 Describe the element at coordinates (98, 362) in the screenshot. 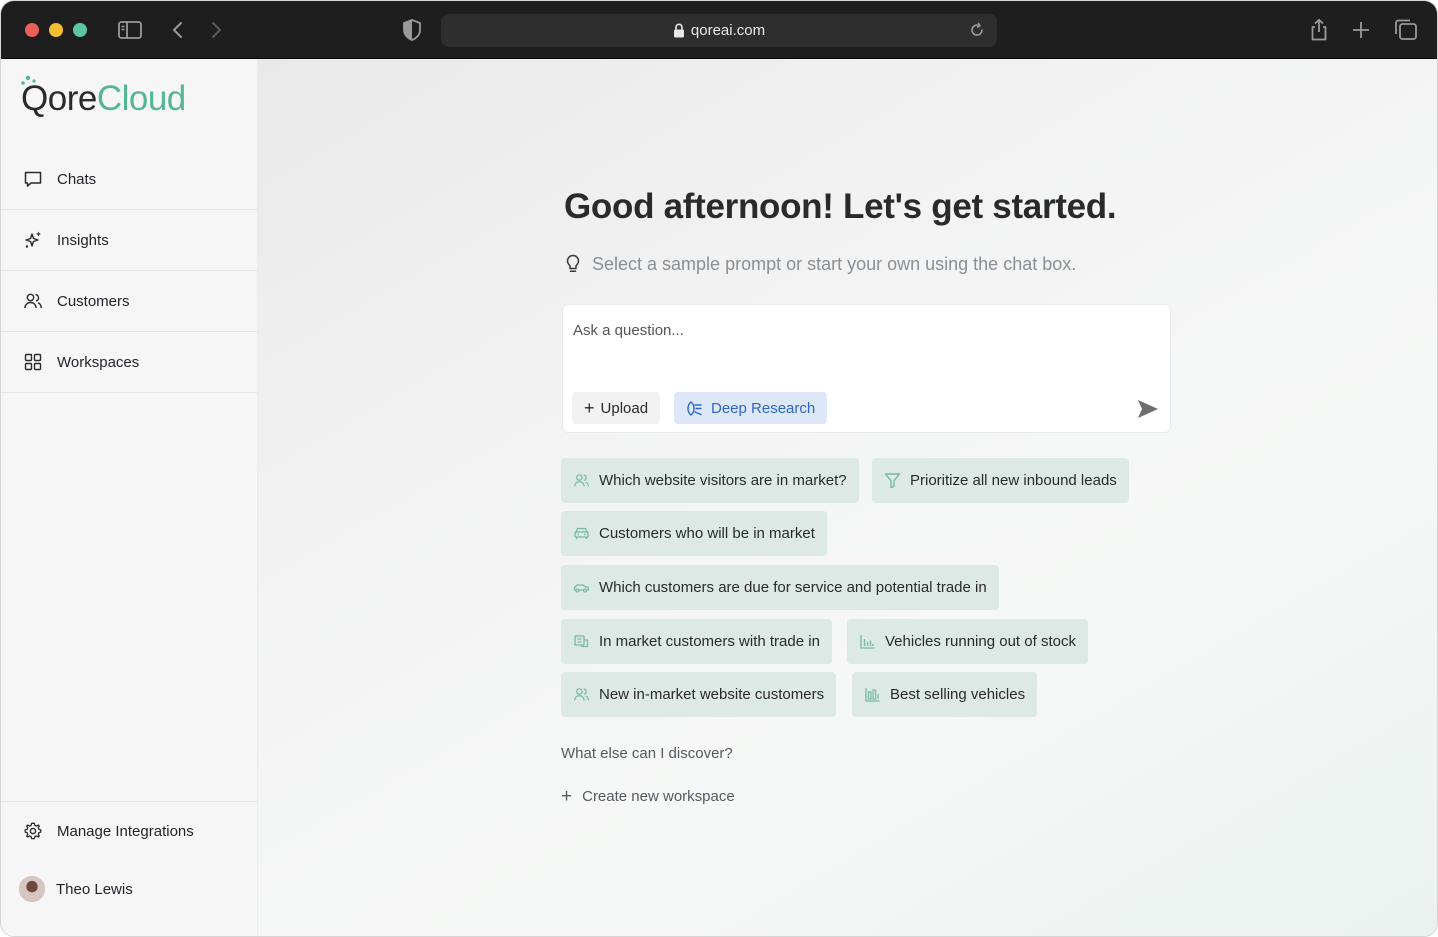

I see `sidebar-item-label: Workspaces` at that location.